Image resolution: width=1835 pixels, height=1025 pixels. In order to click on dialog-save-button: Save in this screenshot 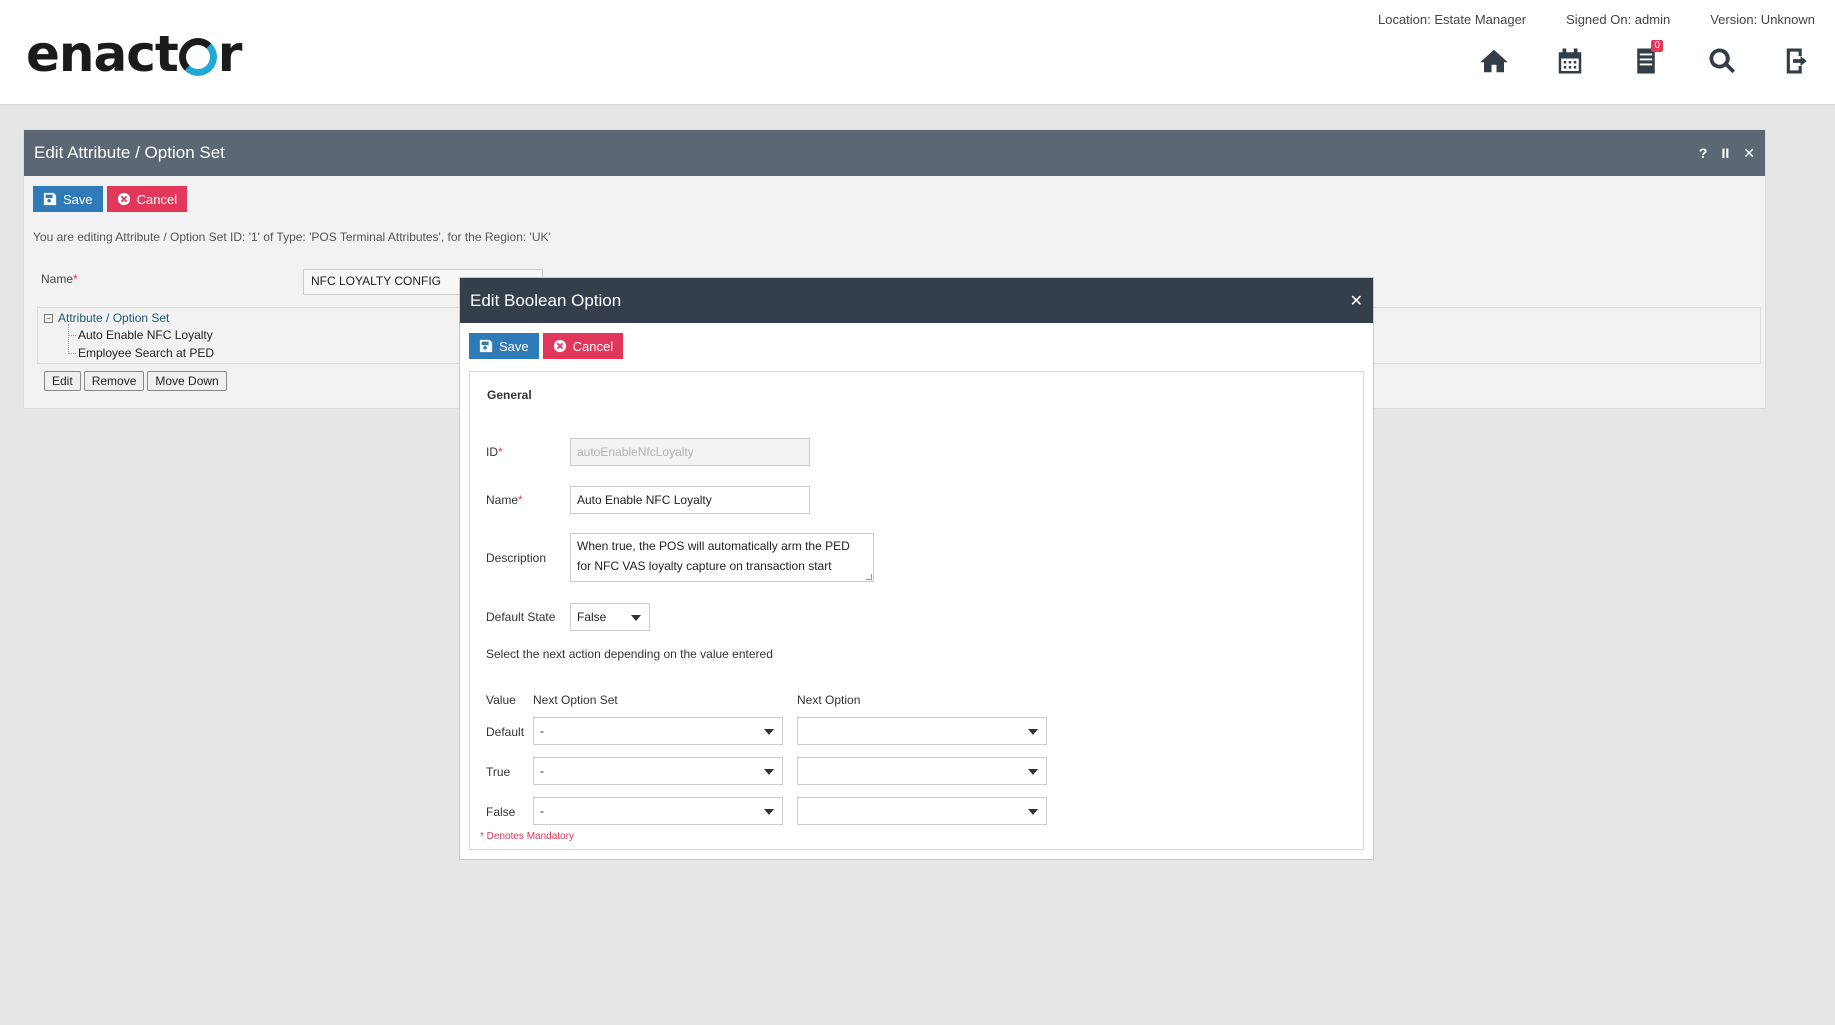, I will do `click(504, 346)`.